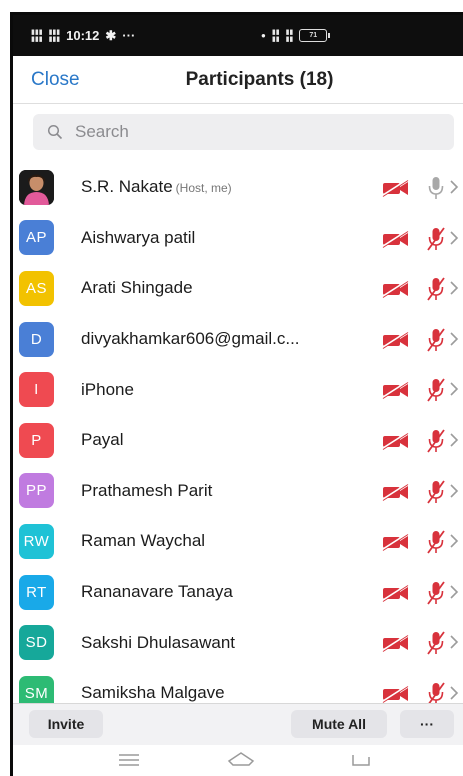 This screenshot has height=776, width=463. What do you see at coordinates (360, 760) in the screenshot?
I see `back-icon` at bounding box center [360, 760].